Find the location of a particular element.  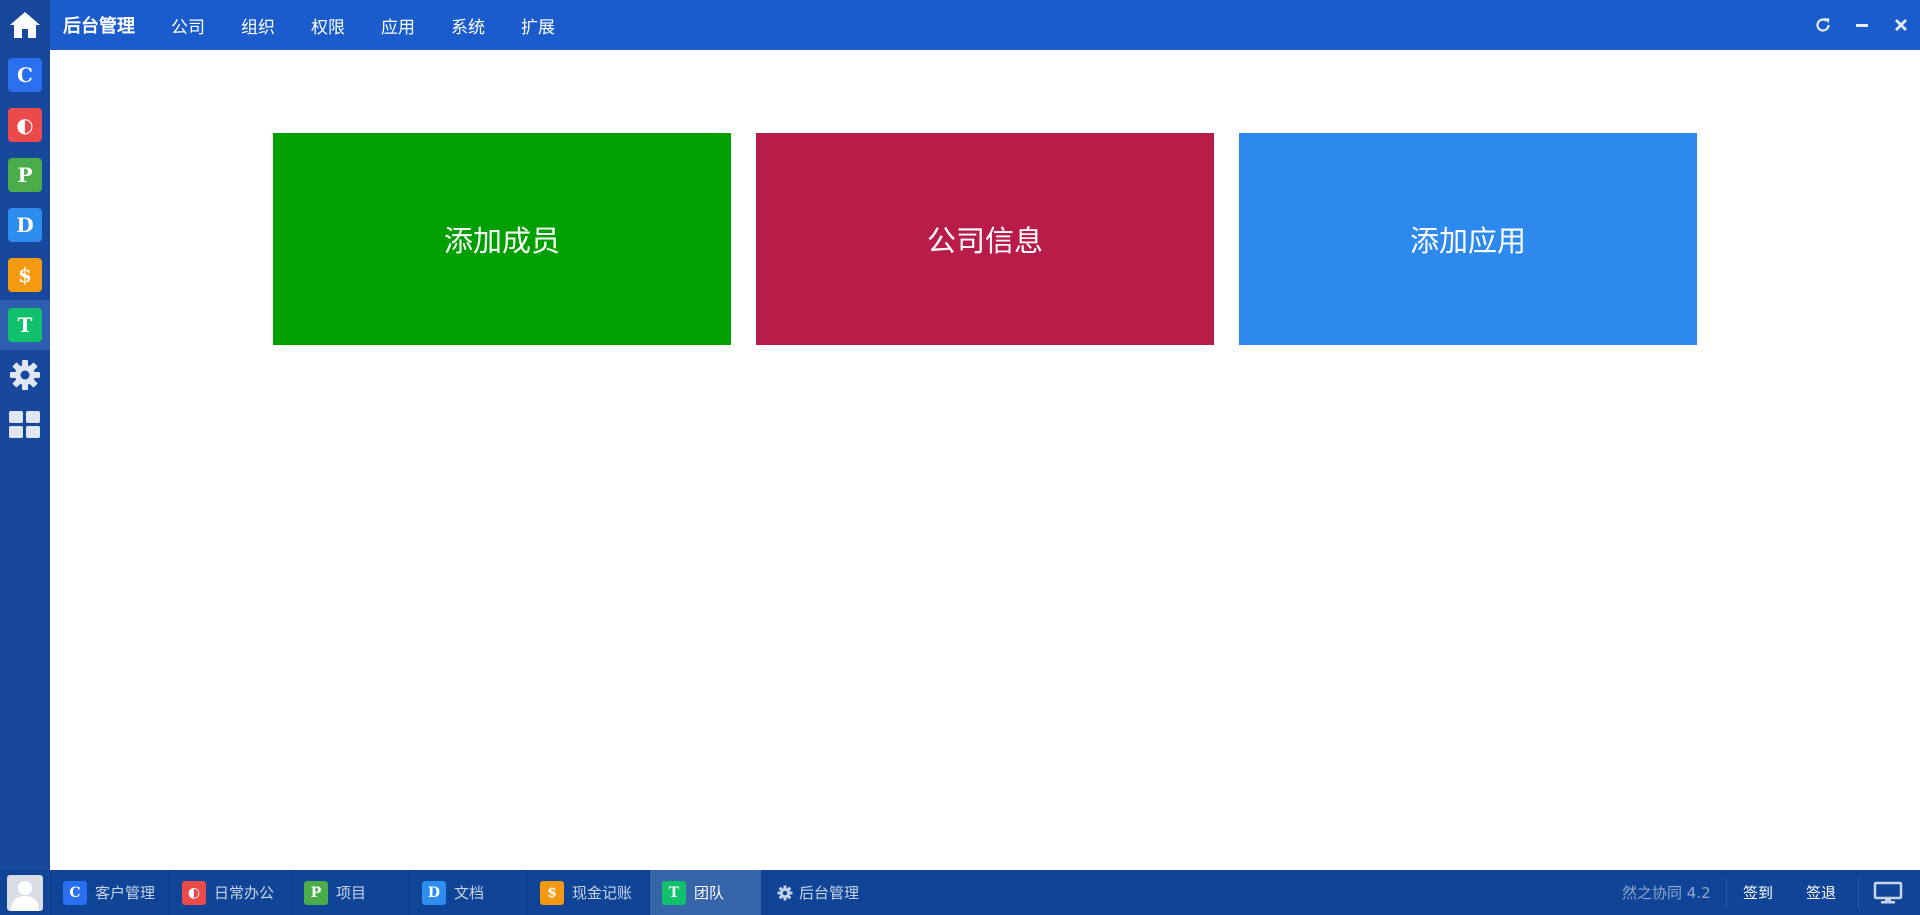

avatar is located at coordinates (25, 893).